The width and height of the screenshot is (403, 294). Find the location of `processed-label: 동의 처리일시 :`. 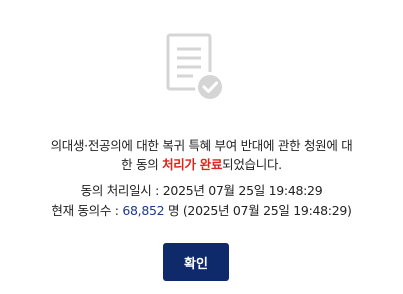

processed-label: 동의 처리일시 : is located at coordinates (121, 190).